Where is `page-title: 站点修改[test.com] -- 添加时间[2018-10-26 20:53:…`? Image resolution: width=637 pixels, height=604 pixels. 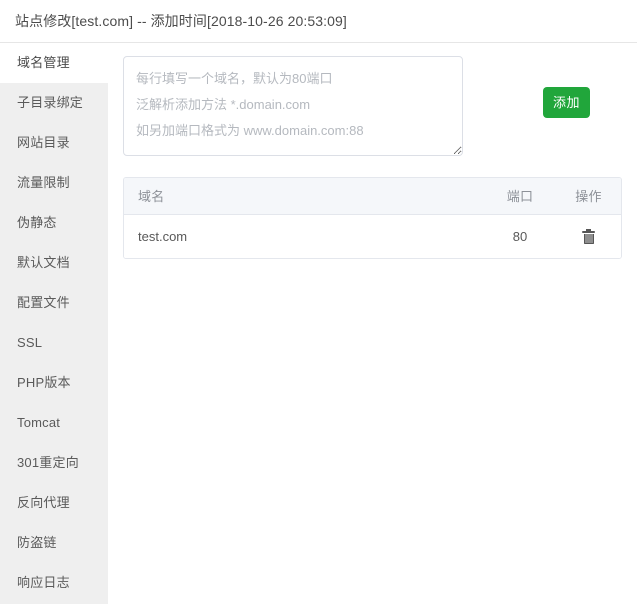 page-title: 站点修改[test.com] -- 添加时间[2018-10-26 20:53:… is located at coordinates (181, 21).